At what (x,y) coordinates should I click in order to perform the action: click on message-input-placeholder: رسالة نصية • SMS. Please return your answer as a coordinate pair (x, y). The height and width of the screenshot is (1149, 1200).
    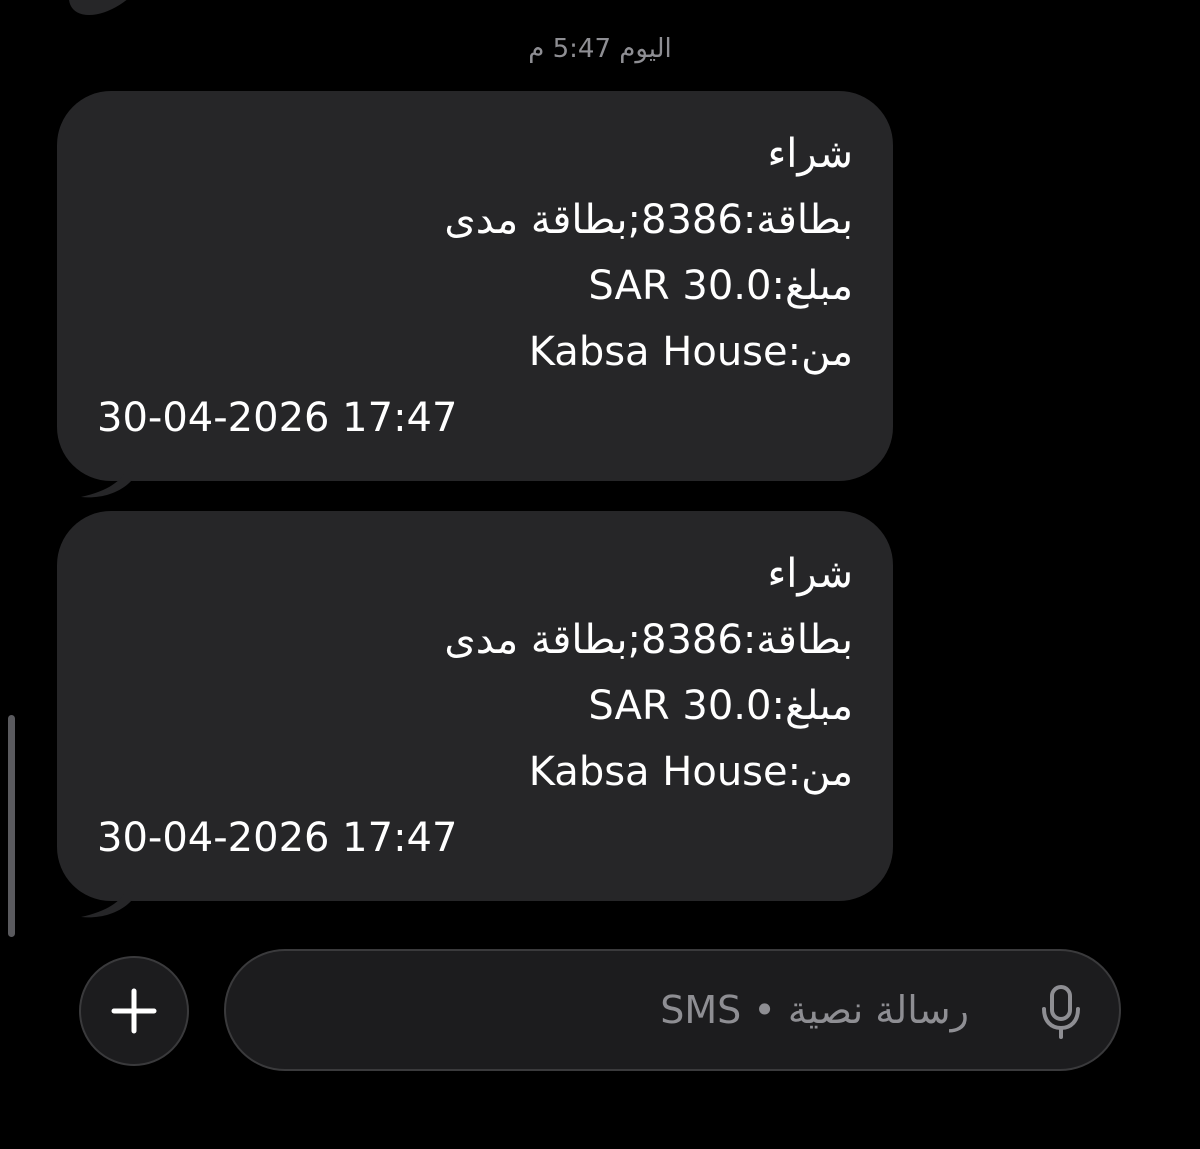
    Looking at the image, I should click on (814, 1010).